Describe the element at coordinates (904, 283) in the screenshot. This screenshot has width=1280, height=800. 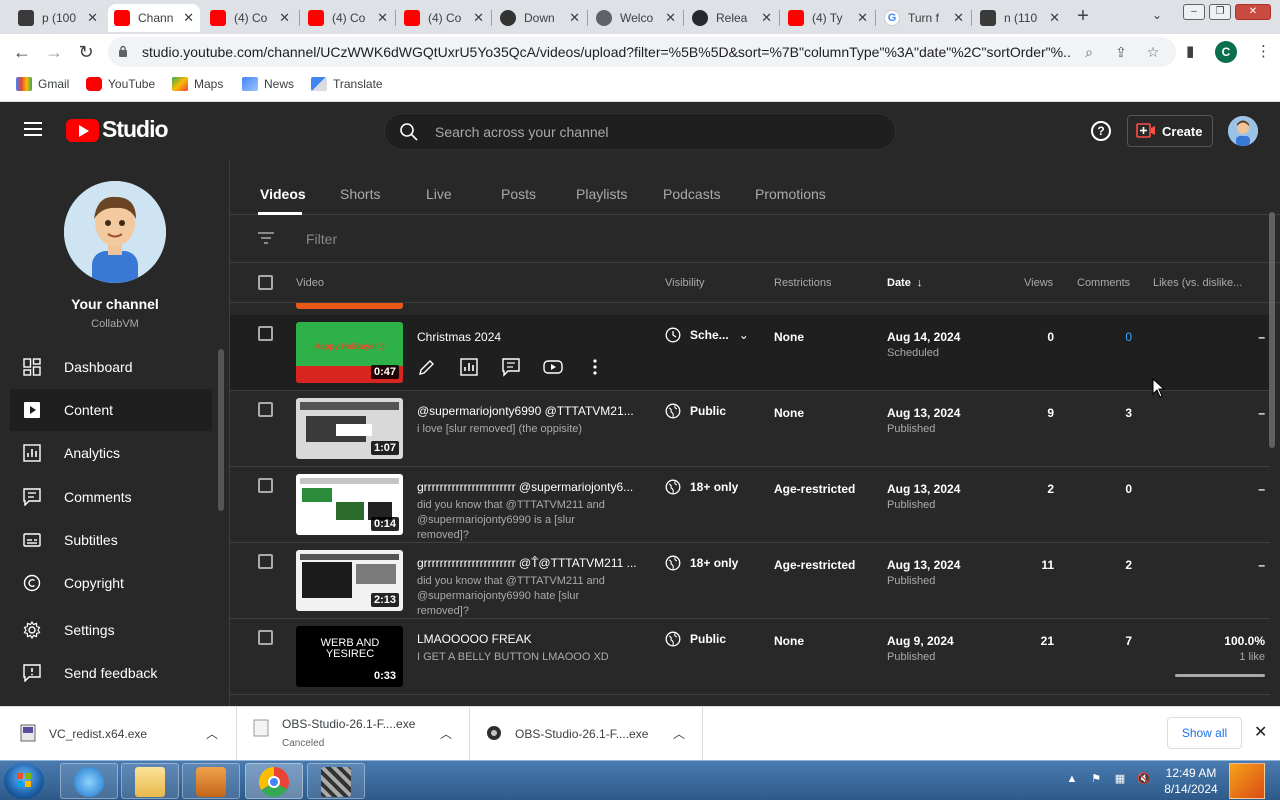
I see `column-date: Date ↓` at that location.